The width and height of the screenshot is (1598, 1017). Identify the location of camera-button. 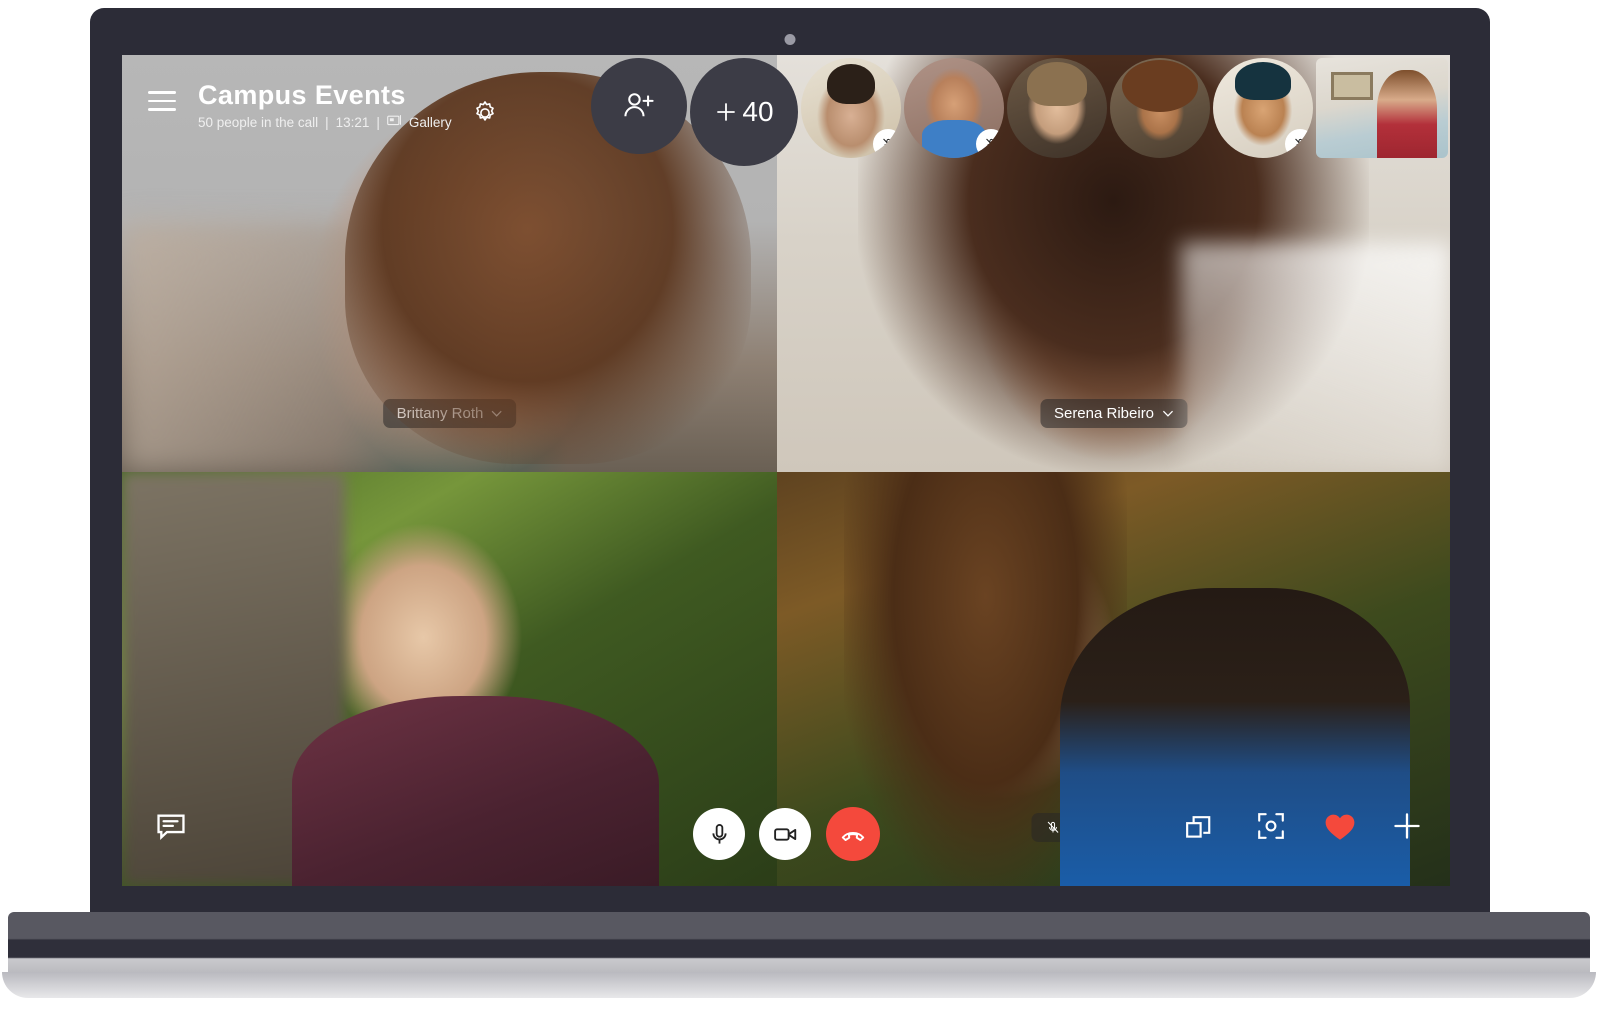
(785, 834).